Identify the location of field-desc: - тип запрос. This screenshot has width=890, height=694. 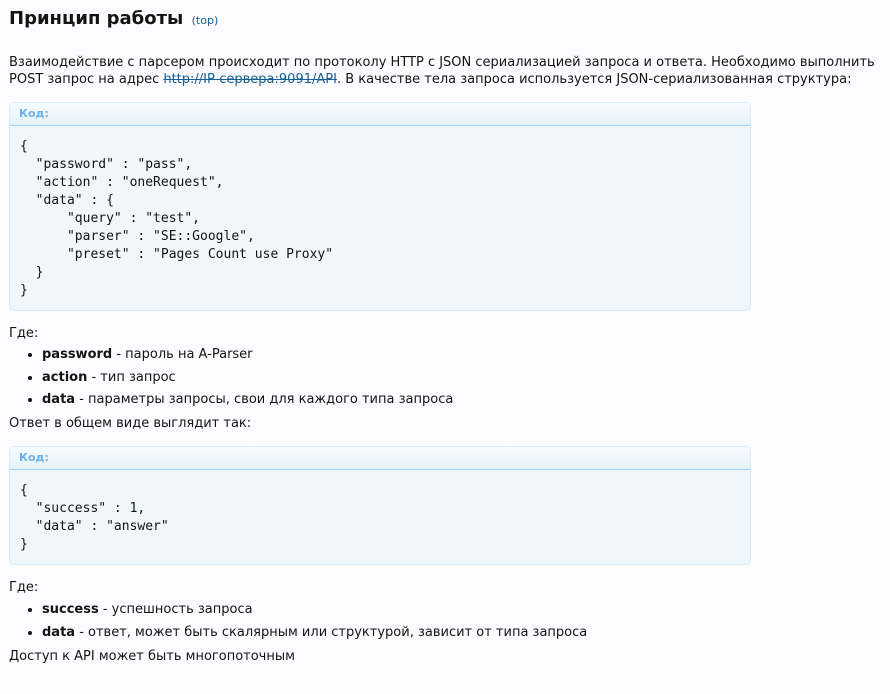
(131, 377).